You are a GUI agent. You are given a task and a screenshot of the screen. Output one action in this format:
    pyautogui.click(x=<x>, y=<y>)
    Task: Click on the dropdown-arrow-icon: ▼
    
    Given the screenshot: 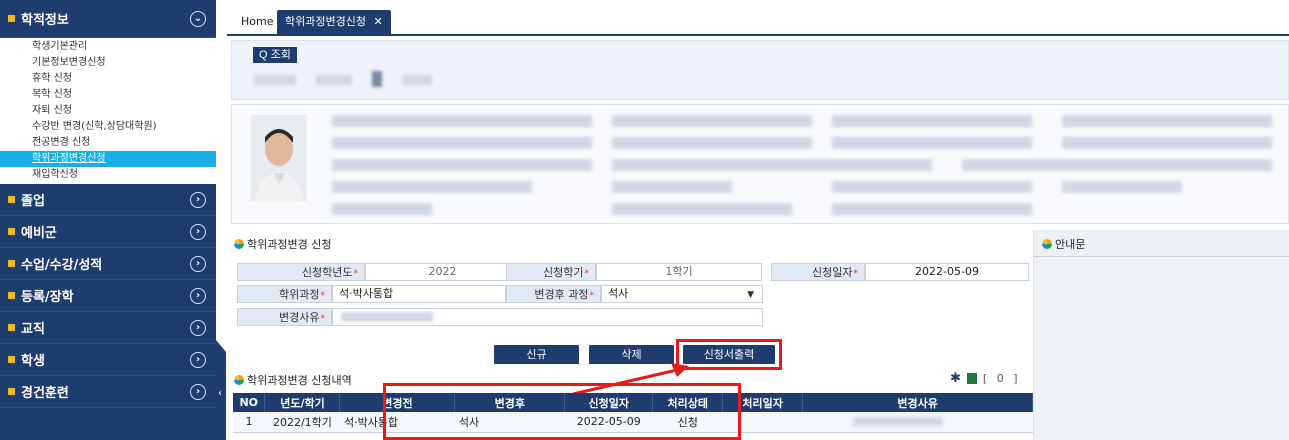 What is the action you would take?
    pyautogui.click(x=750, y=295)
    